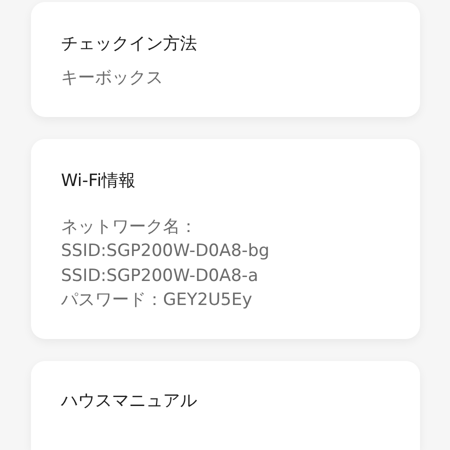 The width and height of the screenshot is (450, 450). I want to click on card-text: SSID:SGP200W-D0A8-bg, so click(165, 251).